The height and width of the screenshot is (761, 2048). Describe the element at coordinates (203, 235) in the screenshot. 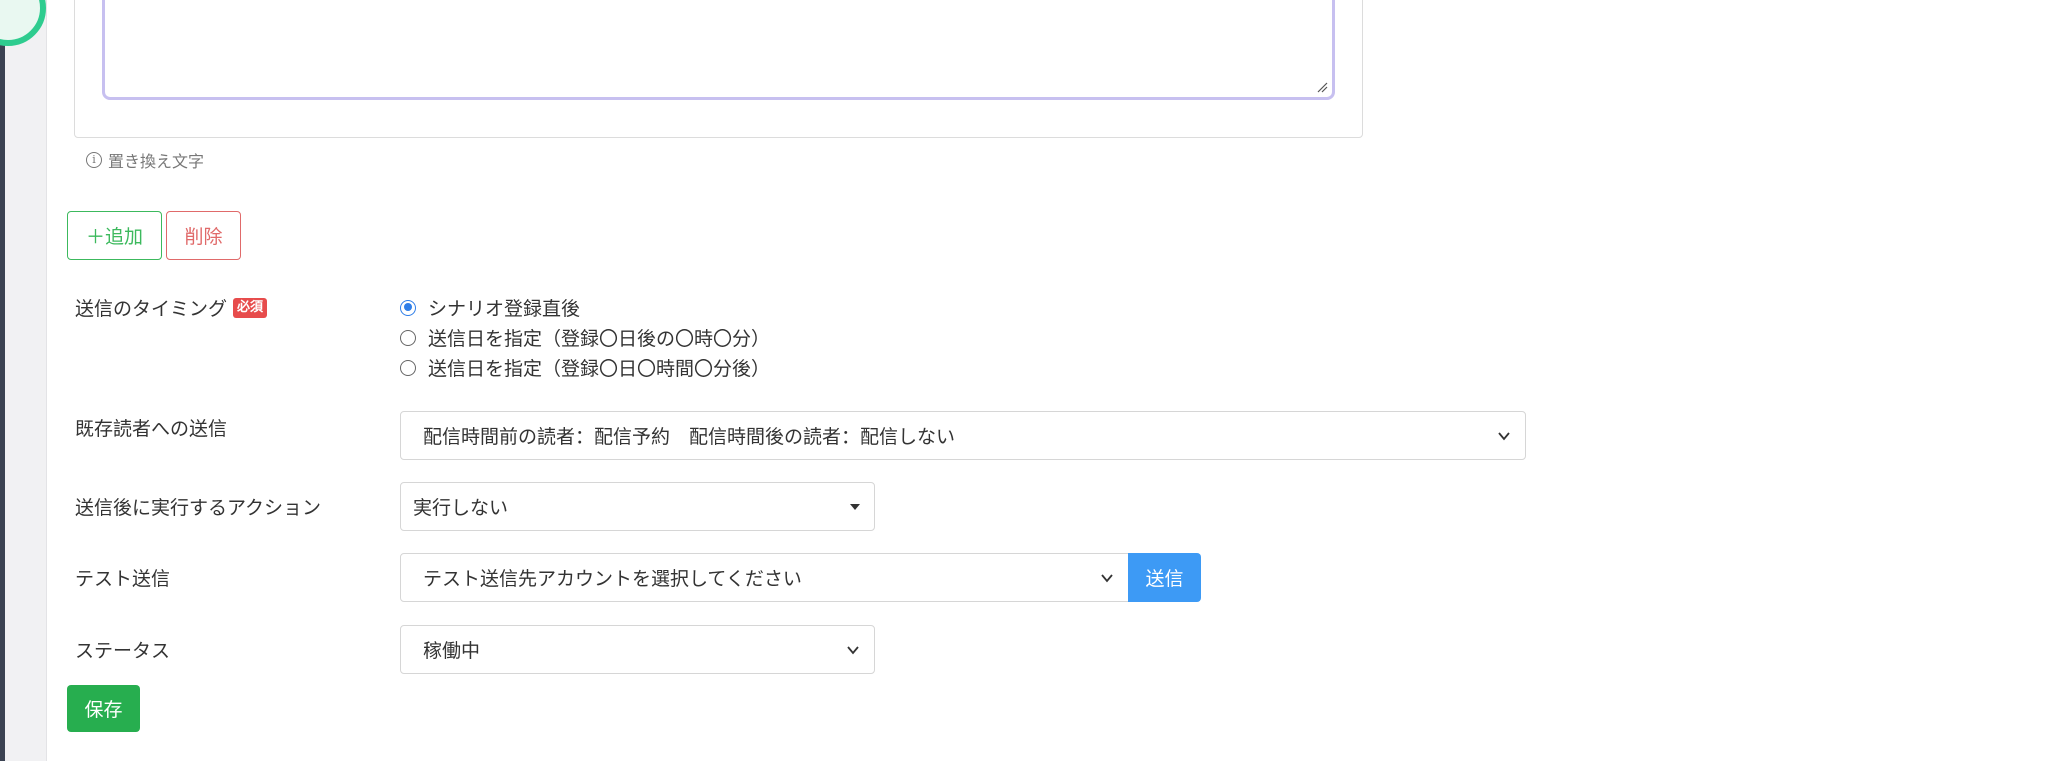

I see `delete-button: 削除` at that location.